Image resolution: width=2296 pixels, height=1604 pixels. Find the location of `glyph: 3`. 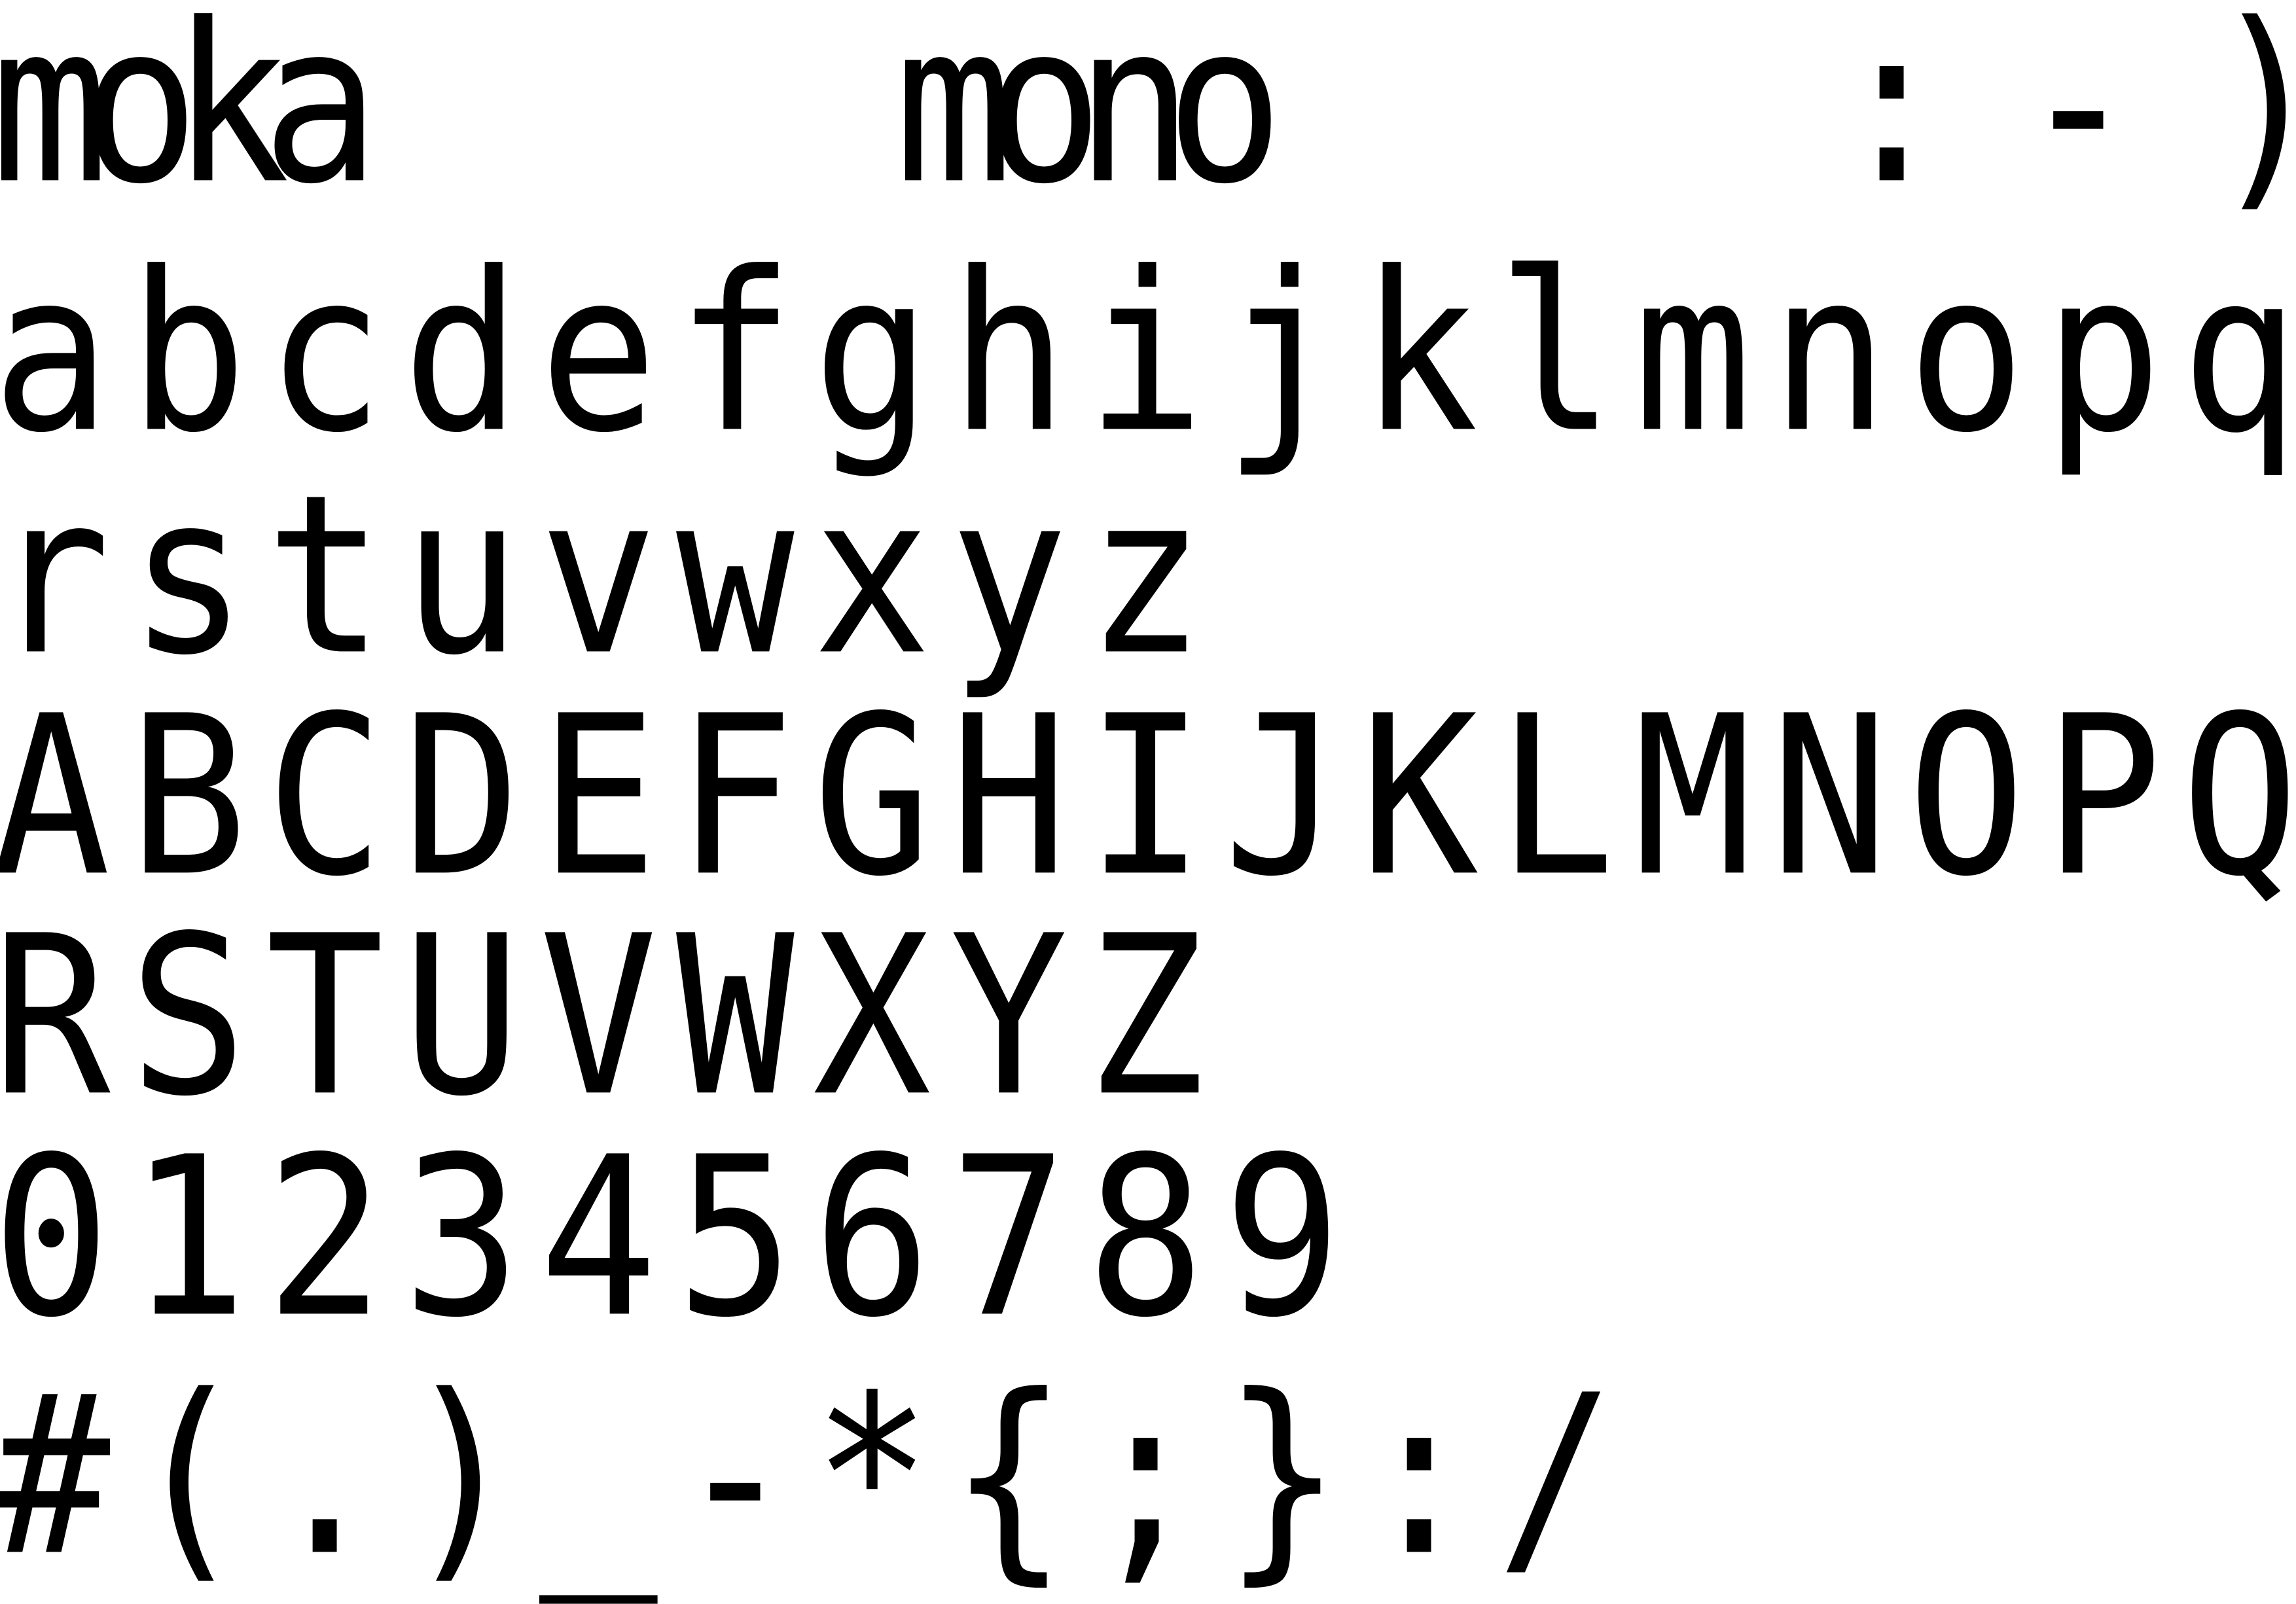

glyph: 3 is located at coordinates (462, 1238).